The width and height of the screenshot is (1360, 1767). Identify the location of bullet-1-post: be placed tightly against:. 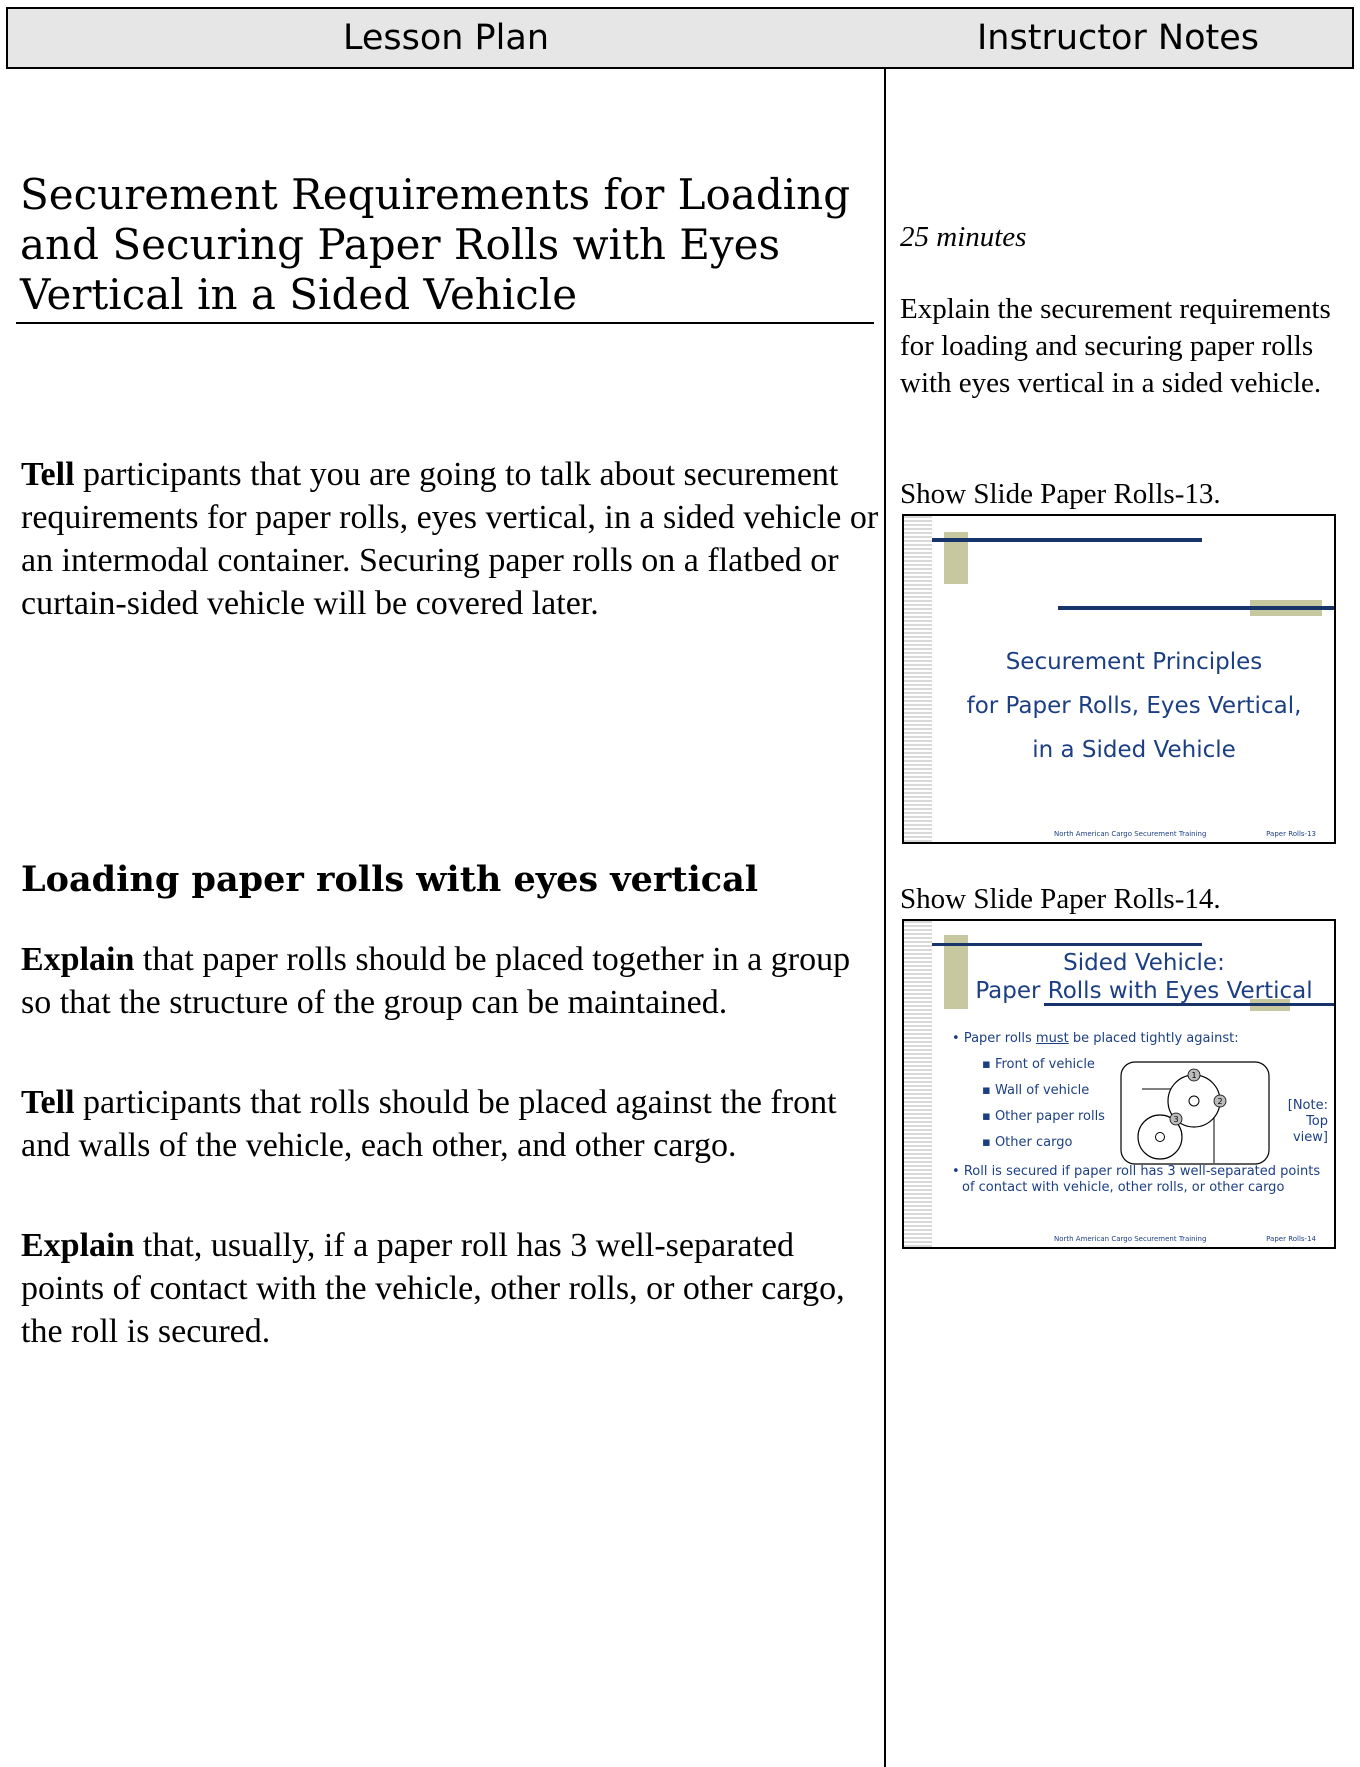
(1153, 1038).